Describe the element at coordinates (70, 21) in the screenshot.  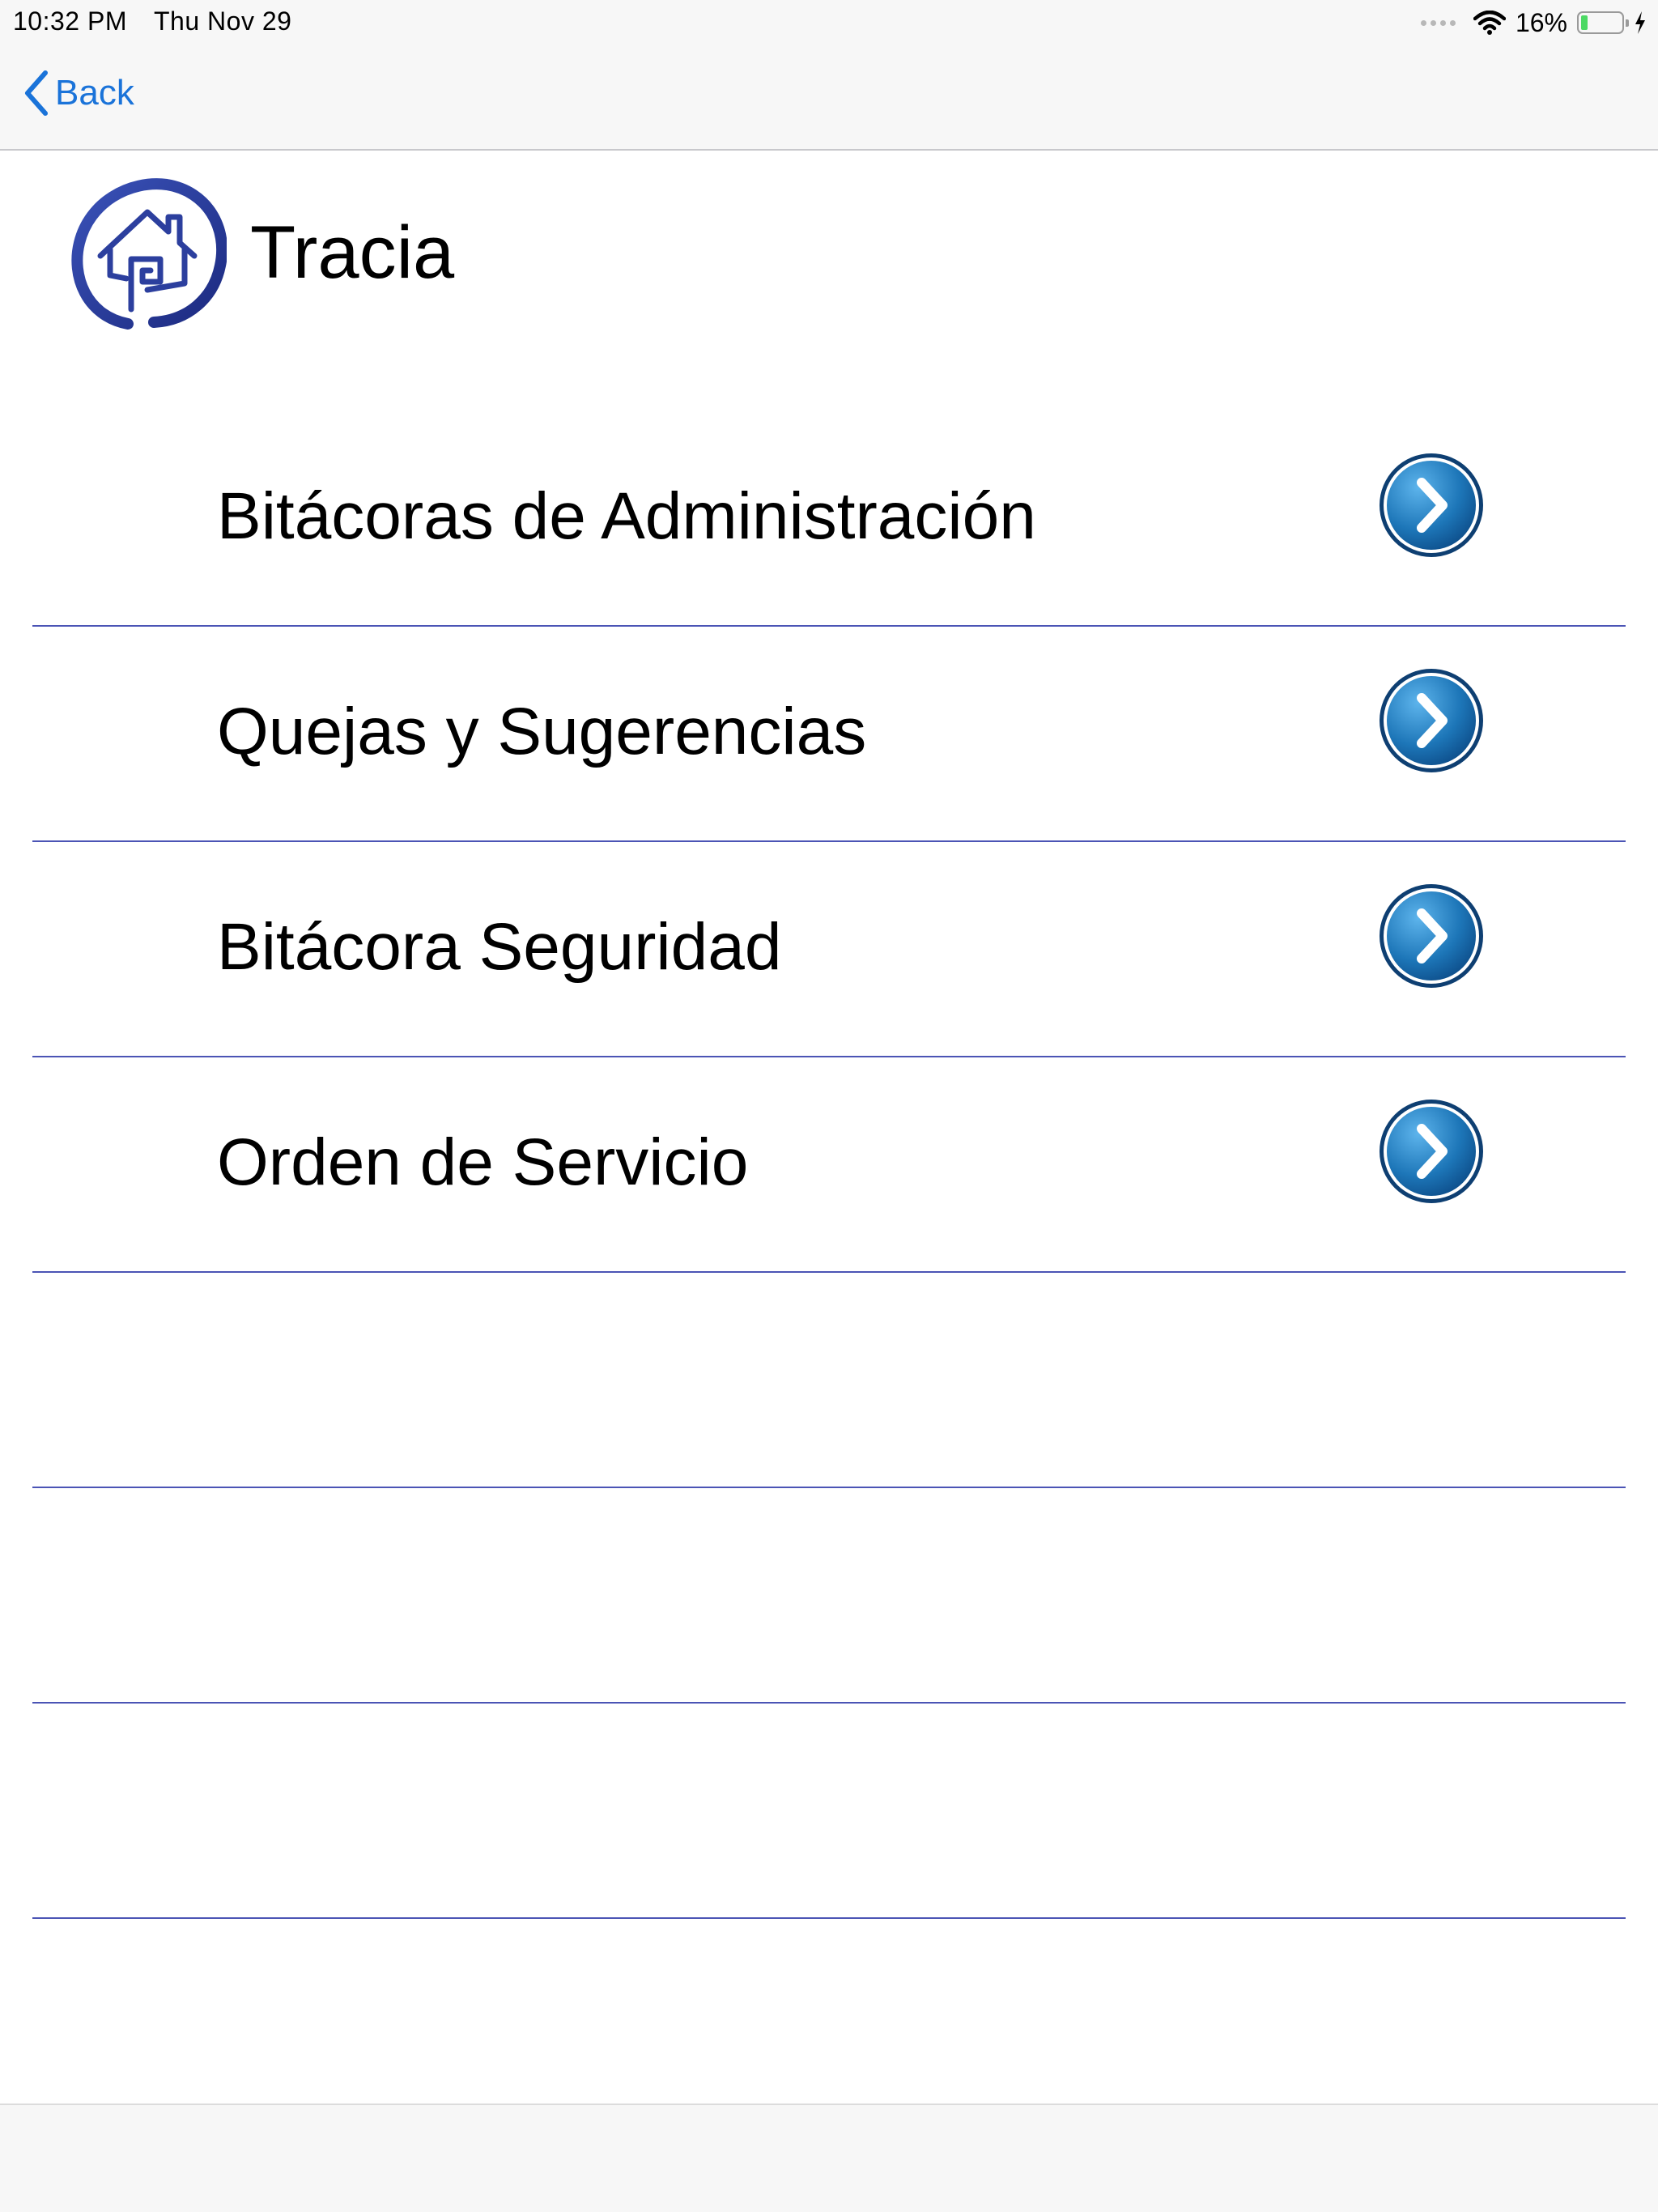
I see `status-time: 10:32 PM` at that location.